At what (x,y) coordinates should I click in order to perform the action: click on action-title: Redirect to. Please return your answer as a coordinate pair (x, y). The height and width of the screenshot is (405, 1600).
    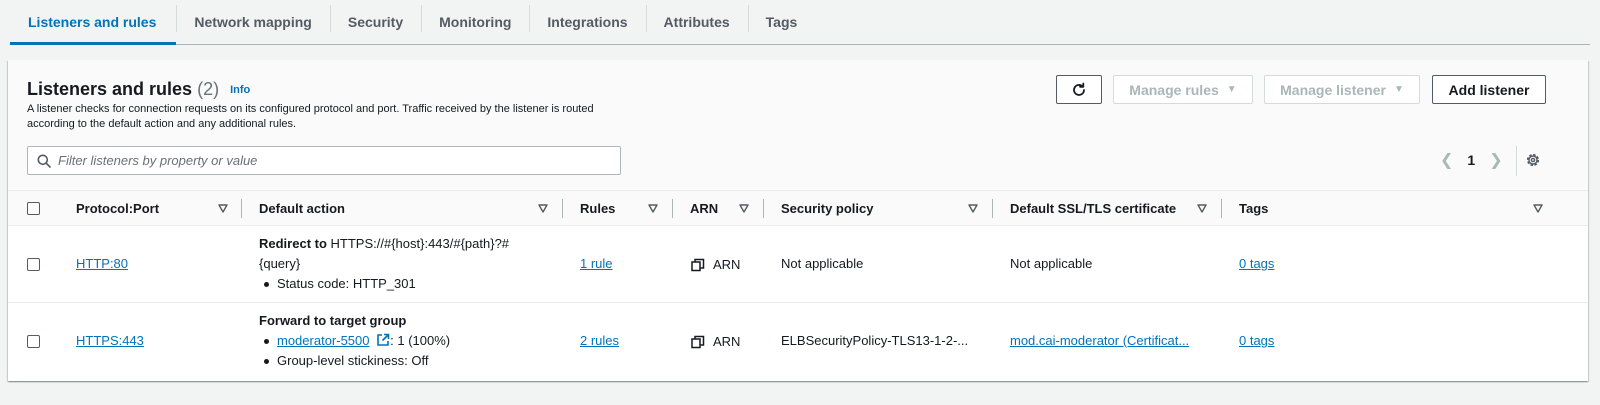
    Looking at the image, I should click on (293, 243).